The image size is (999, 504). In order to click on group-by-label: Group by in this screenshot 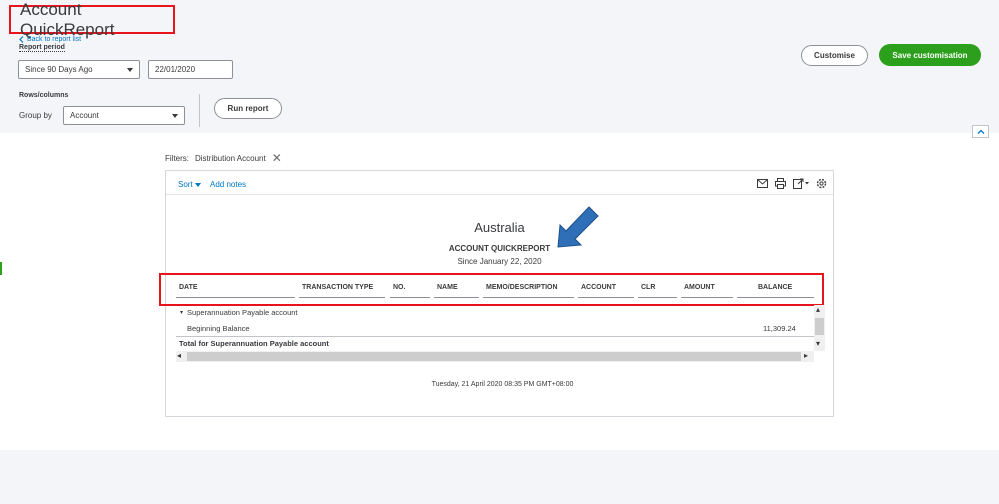, I will do `click(35, 115)`.